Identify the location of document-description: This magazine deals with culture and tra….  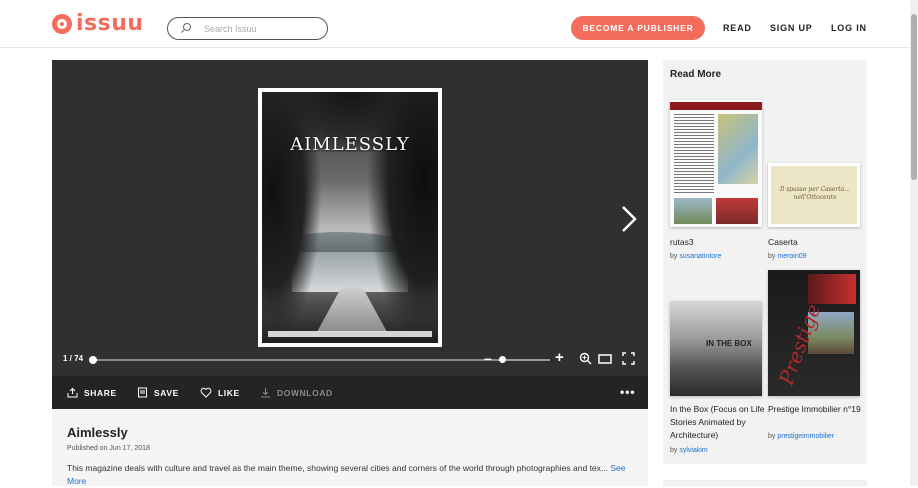
(347, 475).